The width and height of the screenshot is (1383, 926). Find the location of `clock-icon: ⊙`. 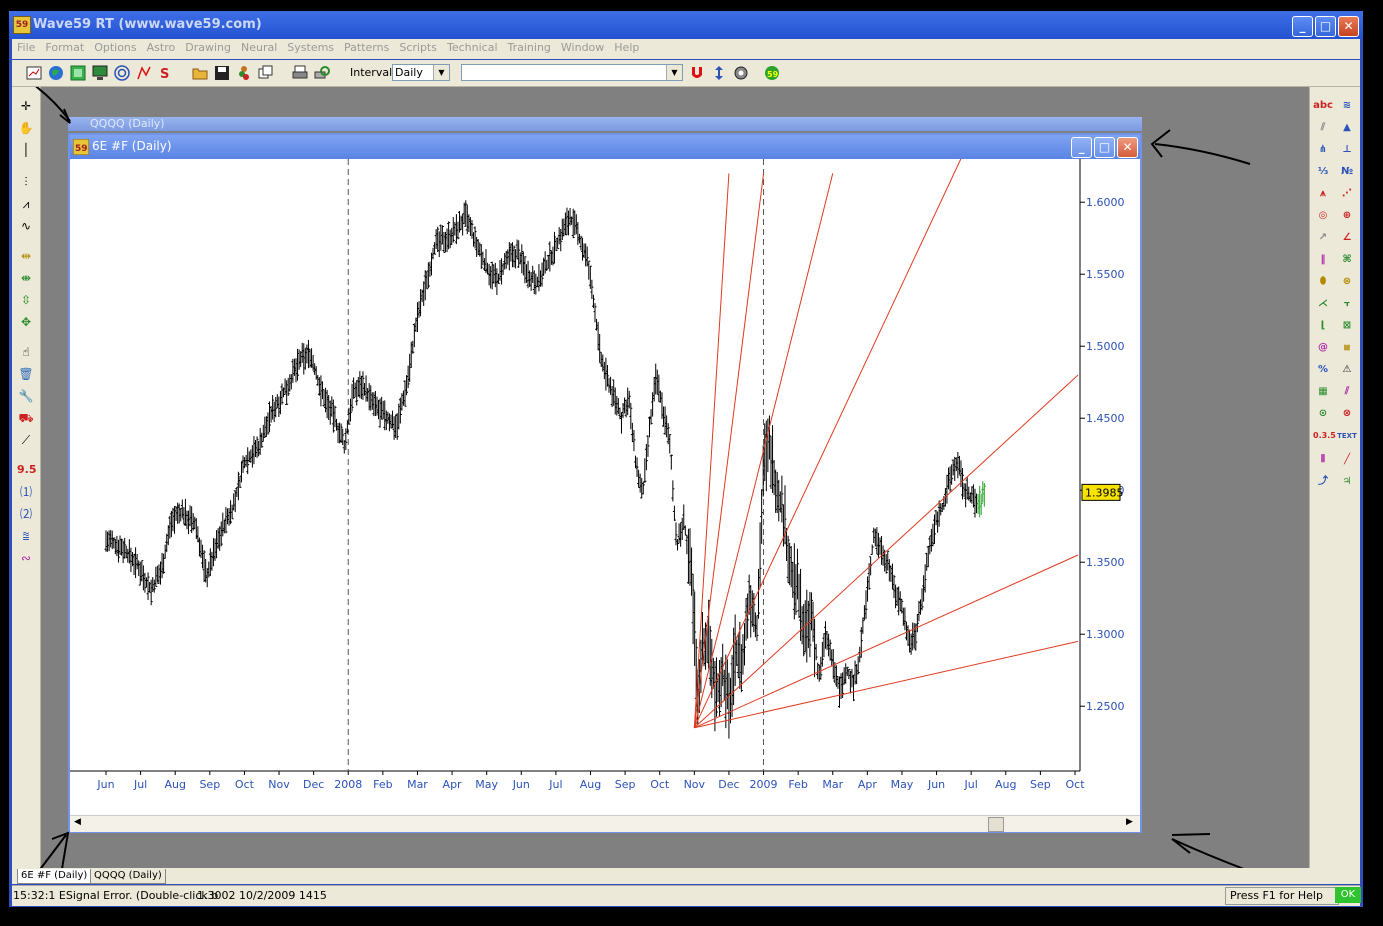

clock-icon: ⊙ is located at coordinates (1323, 414).